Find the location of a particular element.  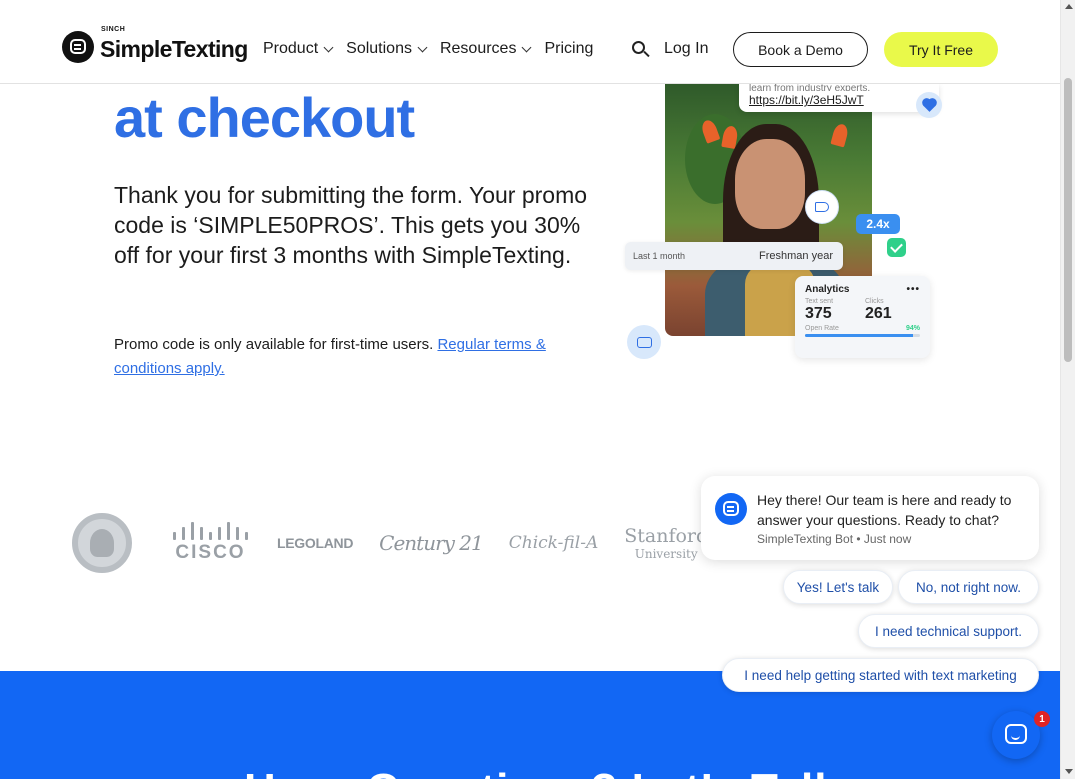

chat-icon is located at coordinates (1016, 734).